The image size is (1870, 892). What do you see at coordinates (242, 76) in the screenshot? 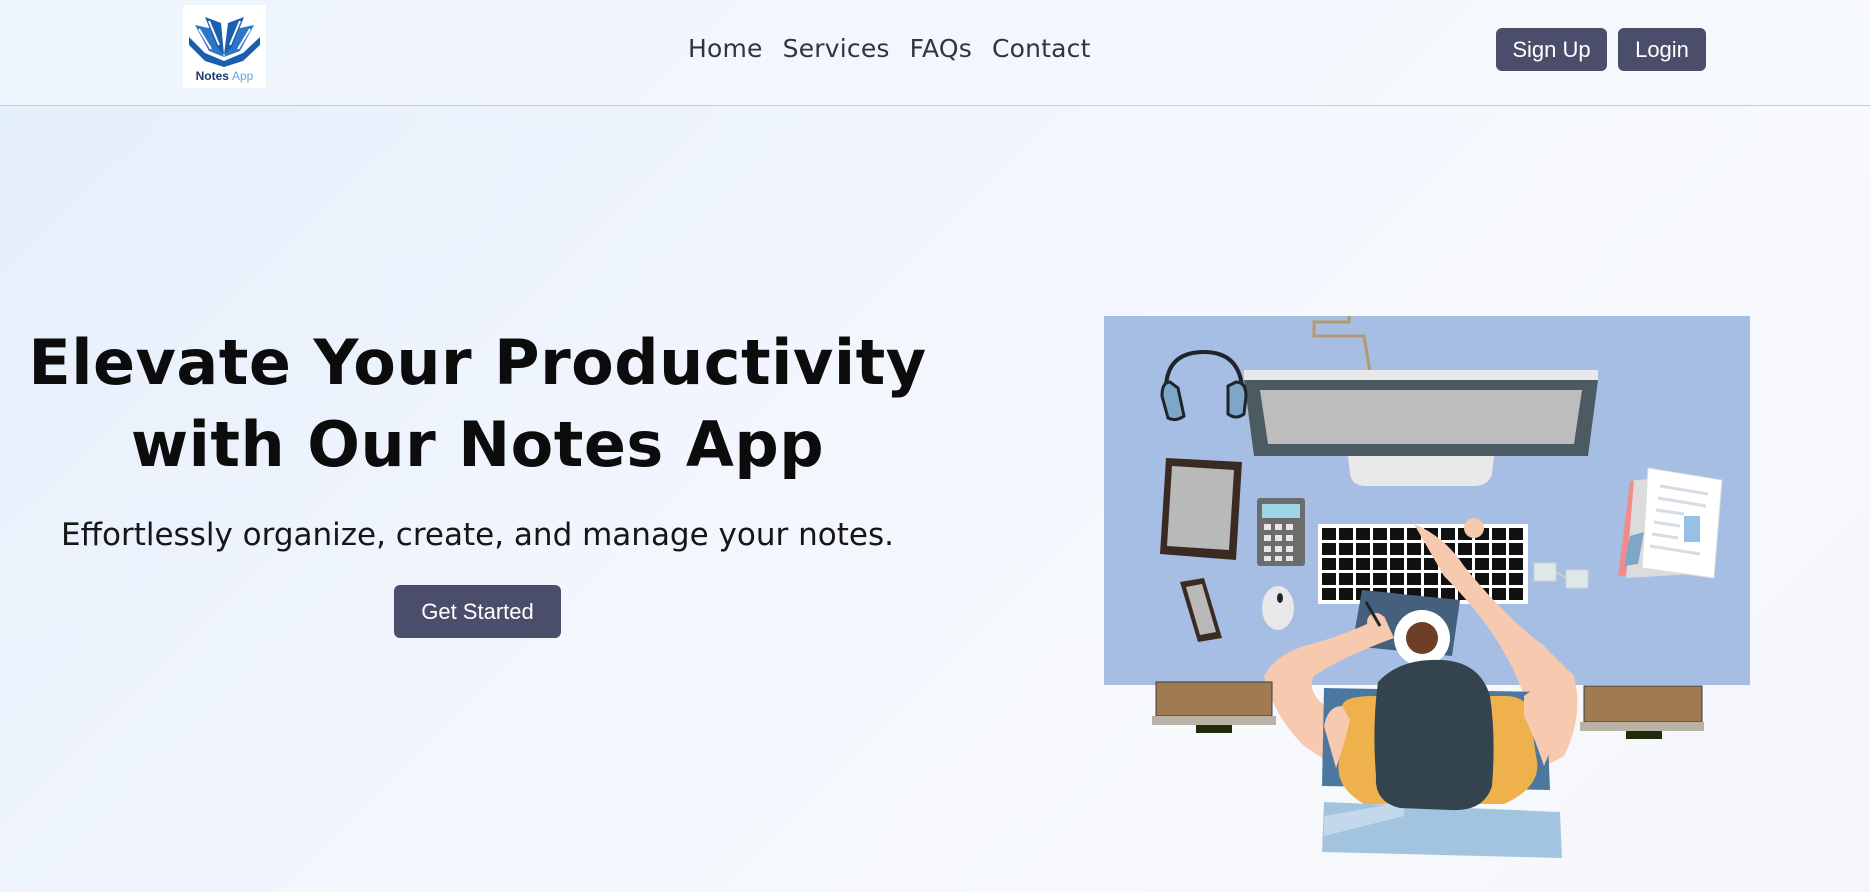
I see `logo-word-app: App` at bounding box center [242, 76].